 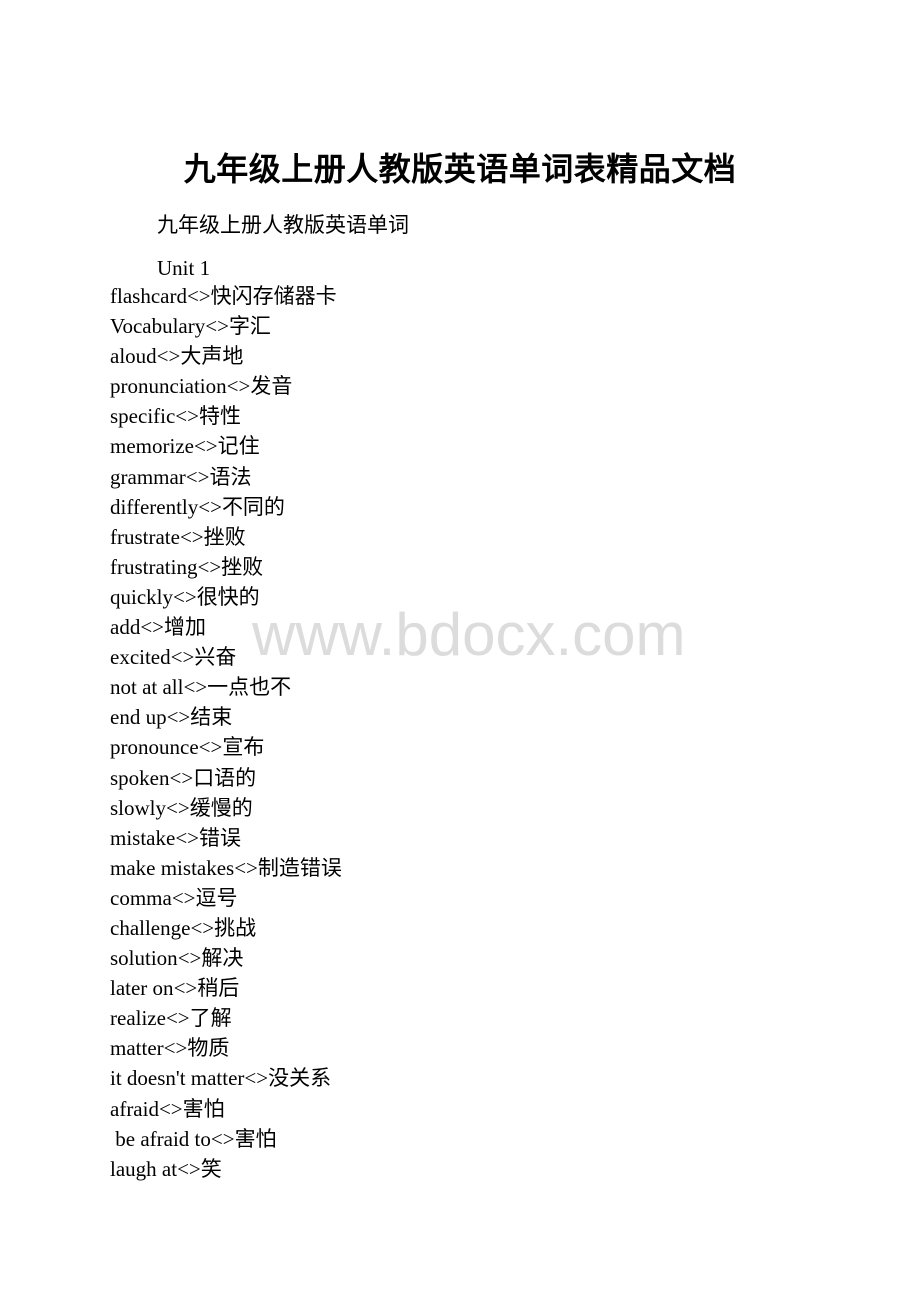 I want to click on vocabulary-item: flashcard<>快闪存储器卡, so click(x=226, y=296).